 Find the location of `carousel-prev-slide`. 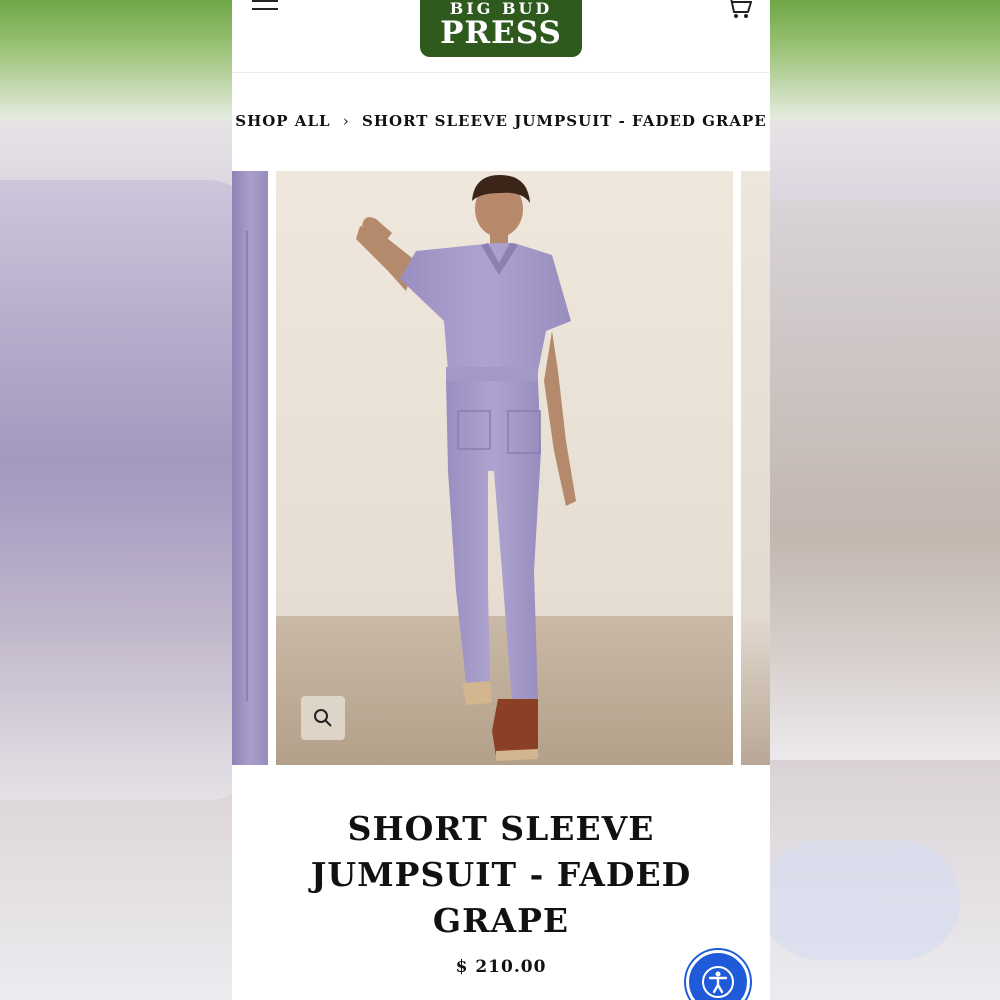

carousel-prev-slide is located at coordinates (250, 468).